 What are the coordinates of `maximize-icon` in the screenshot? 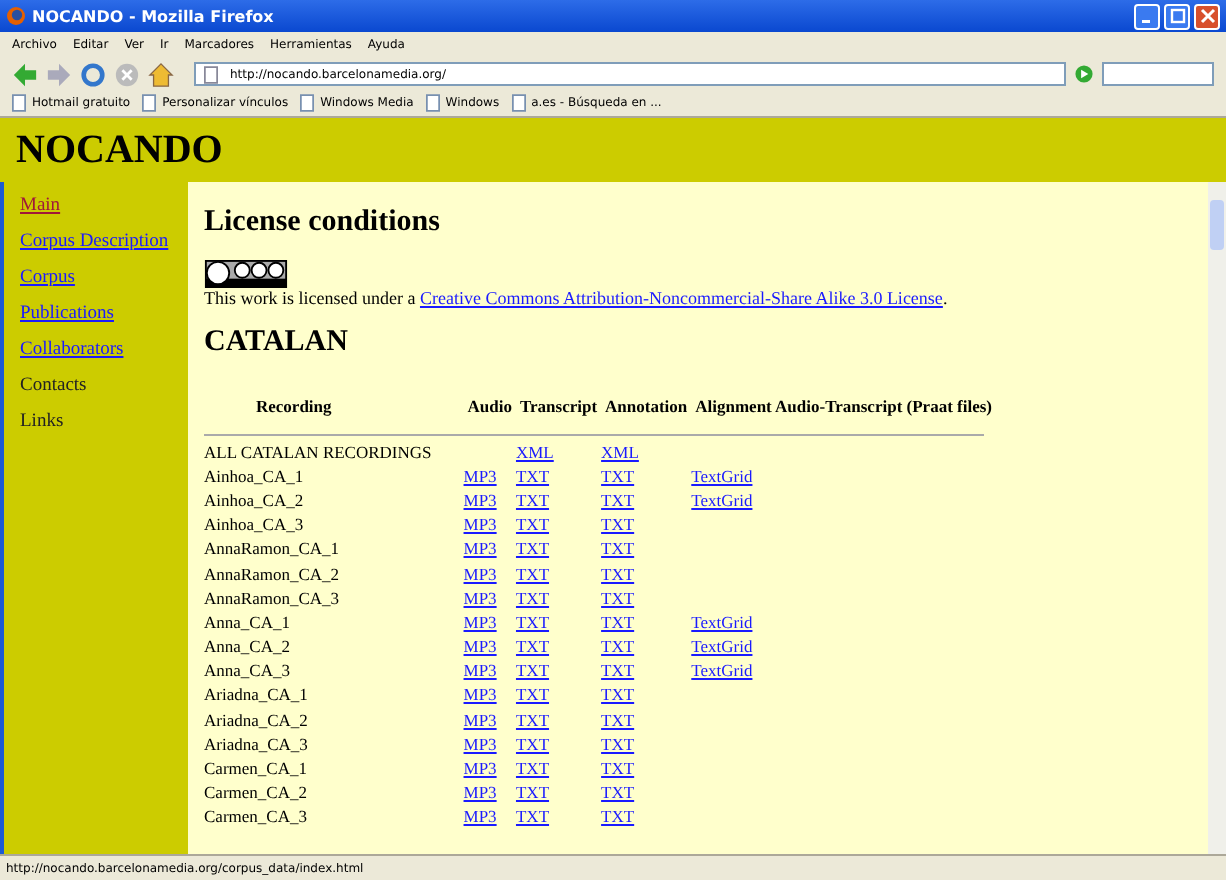 It's located at (1177, 16).